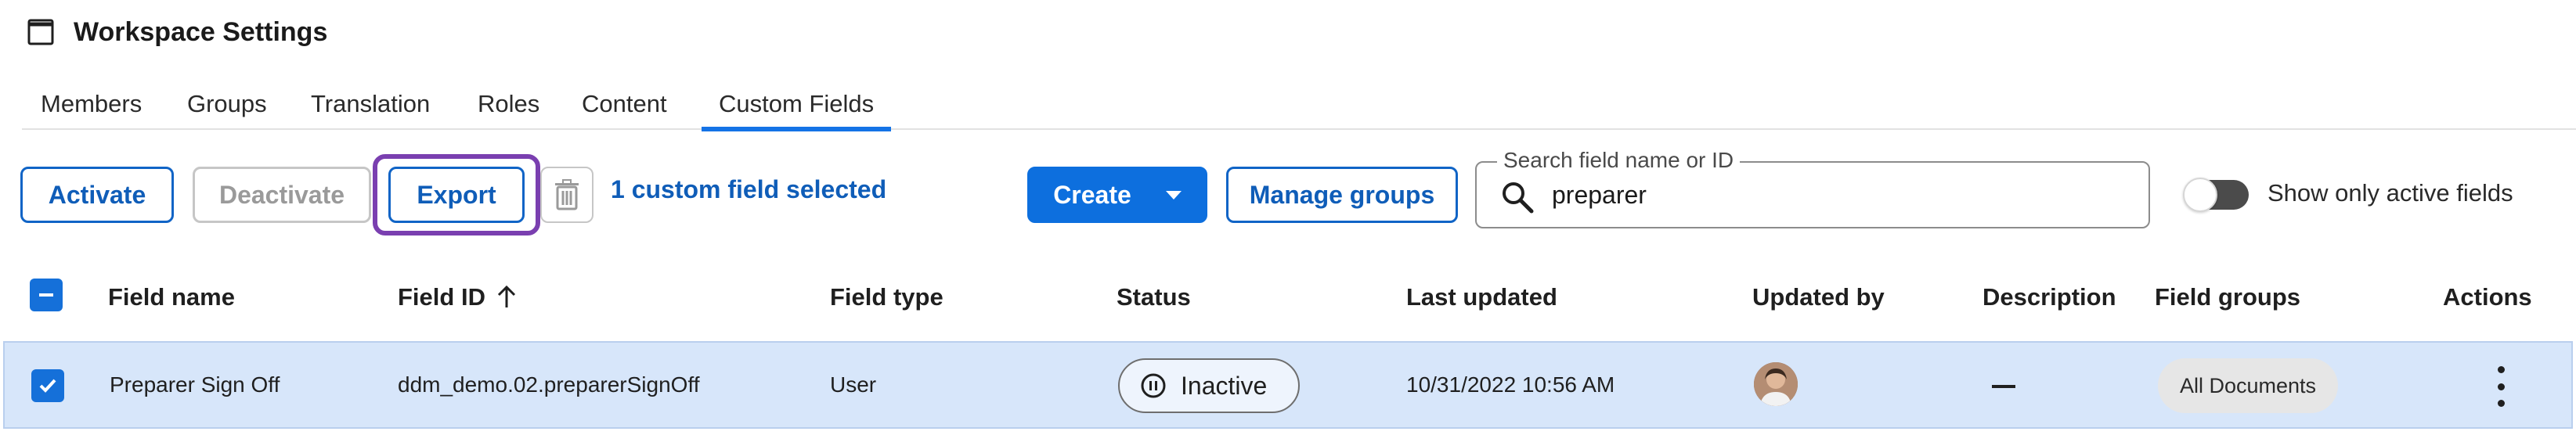 Image resolution: width=2576 pixels, height=435 pixels. Describe the element at coordinates (2390, 193) in the screenshot. I see `toggle-label: Show only active fields` at that location.